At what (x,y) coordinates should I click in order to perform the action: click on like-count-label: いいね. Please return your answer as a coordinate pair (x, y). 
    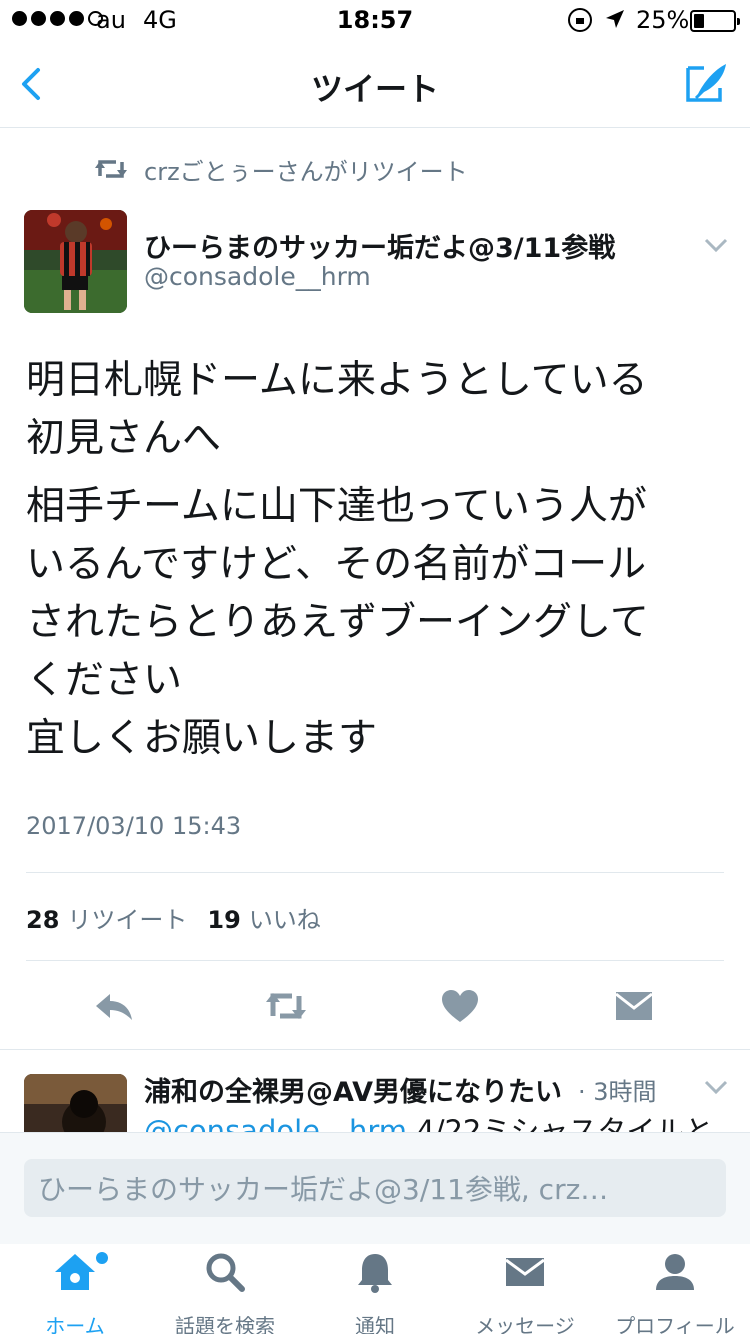
    Looking at the image, I should click on (285, 917).